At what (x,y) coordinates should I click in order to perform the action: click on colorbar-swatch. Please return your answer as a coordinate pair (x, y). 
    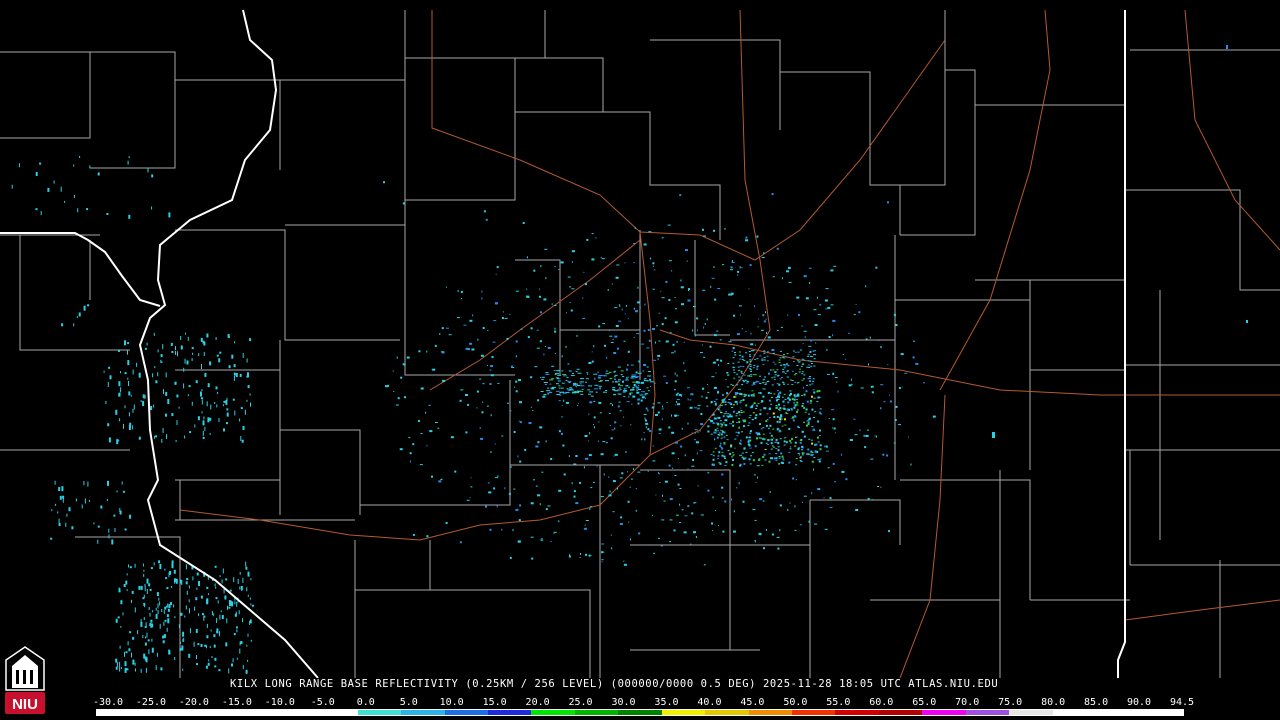
    Looking at the image, I should click on (423, 712).